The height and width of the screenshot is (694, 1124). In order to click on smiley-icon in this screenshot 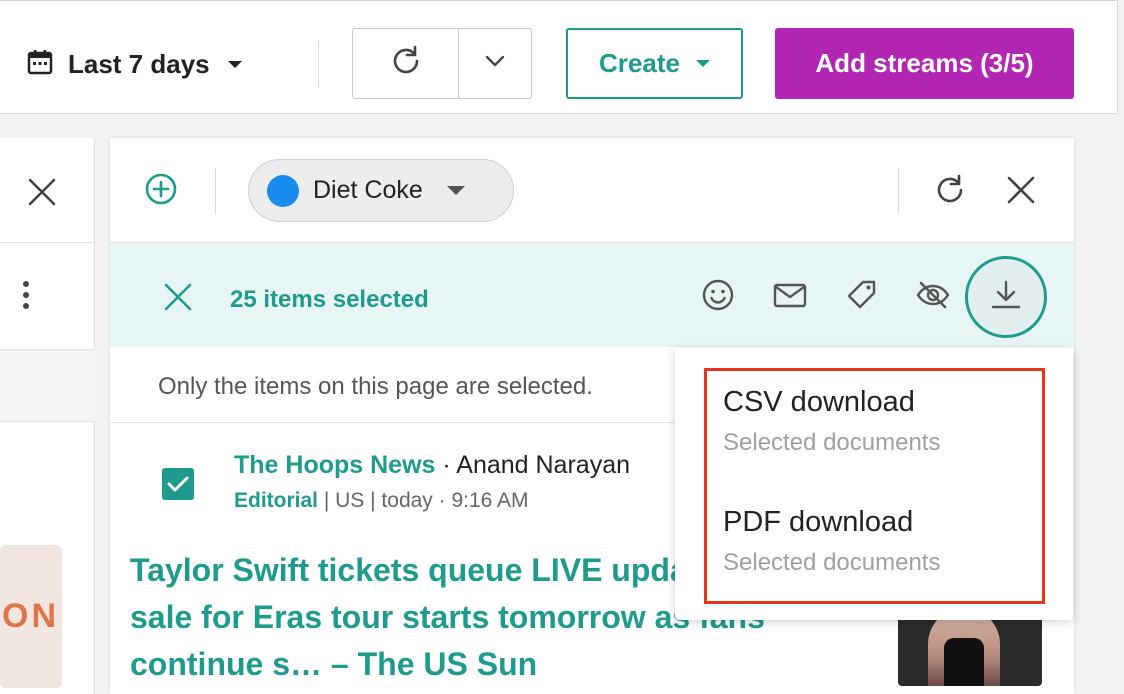, I will do `click(718, 298)`.